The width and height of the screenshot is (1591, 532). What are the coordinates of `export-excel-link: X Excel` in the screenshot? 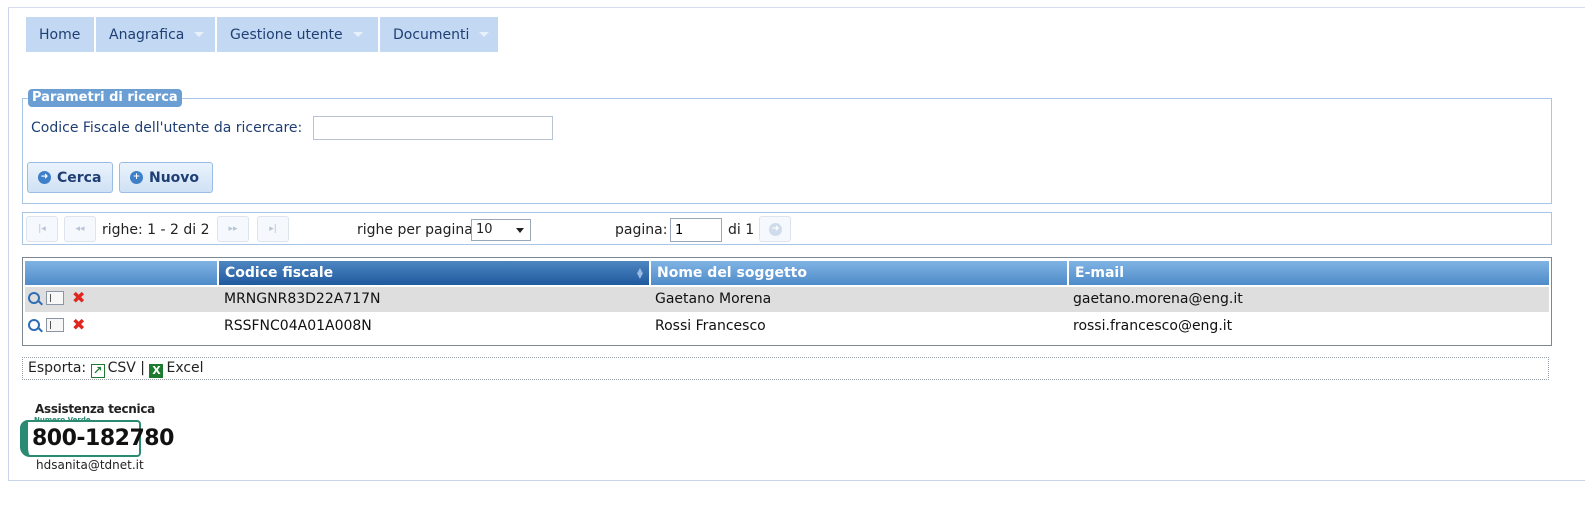 It's located at (176, 369).